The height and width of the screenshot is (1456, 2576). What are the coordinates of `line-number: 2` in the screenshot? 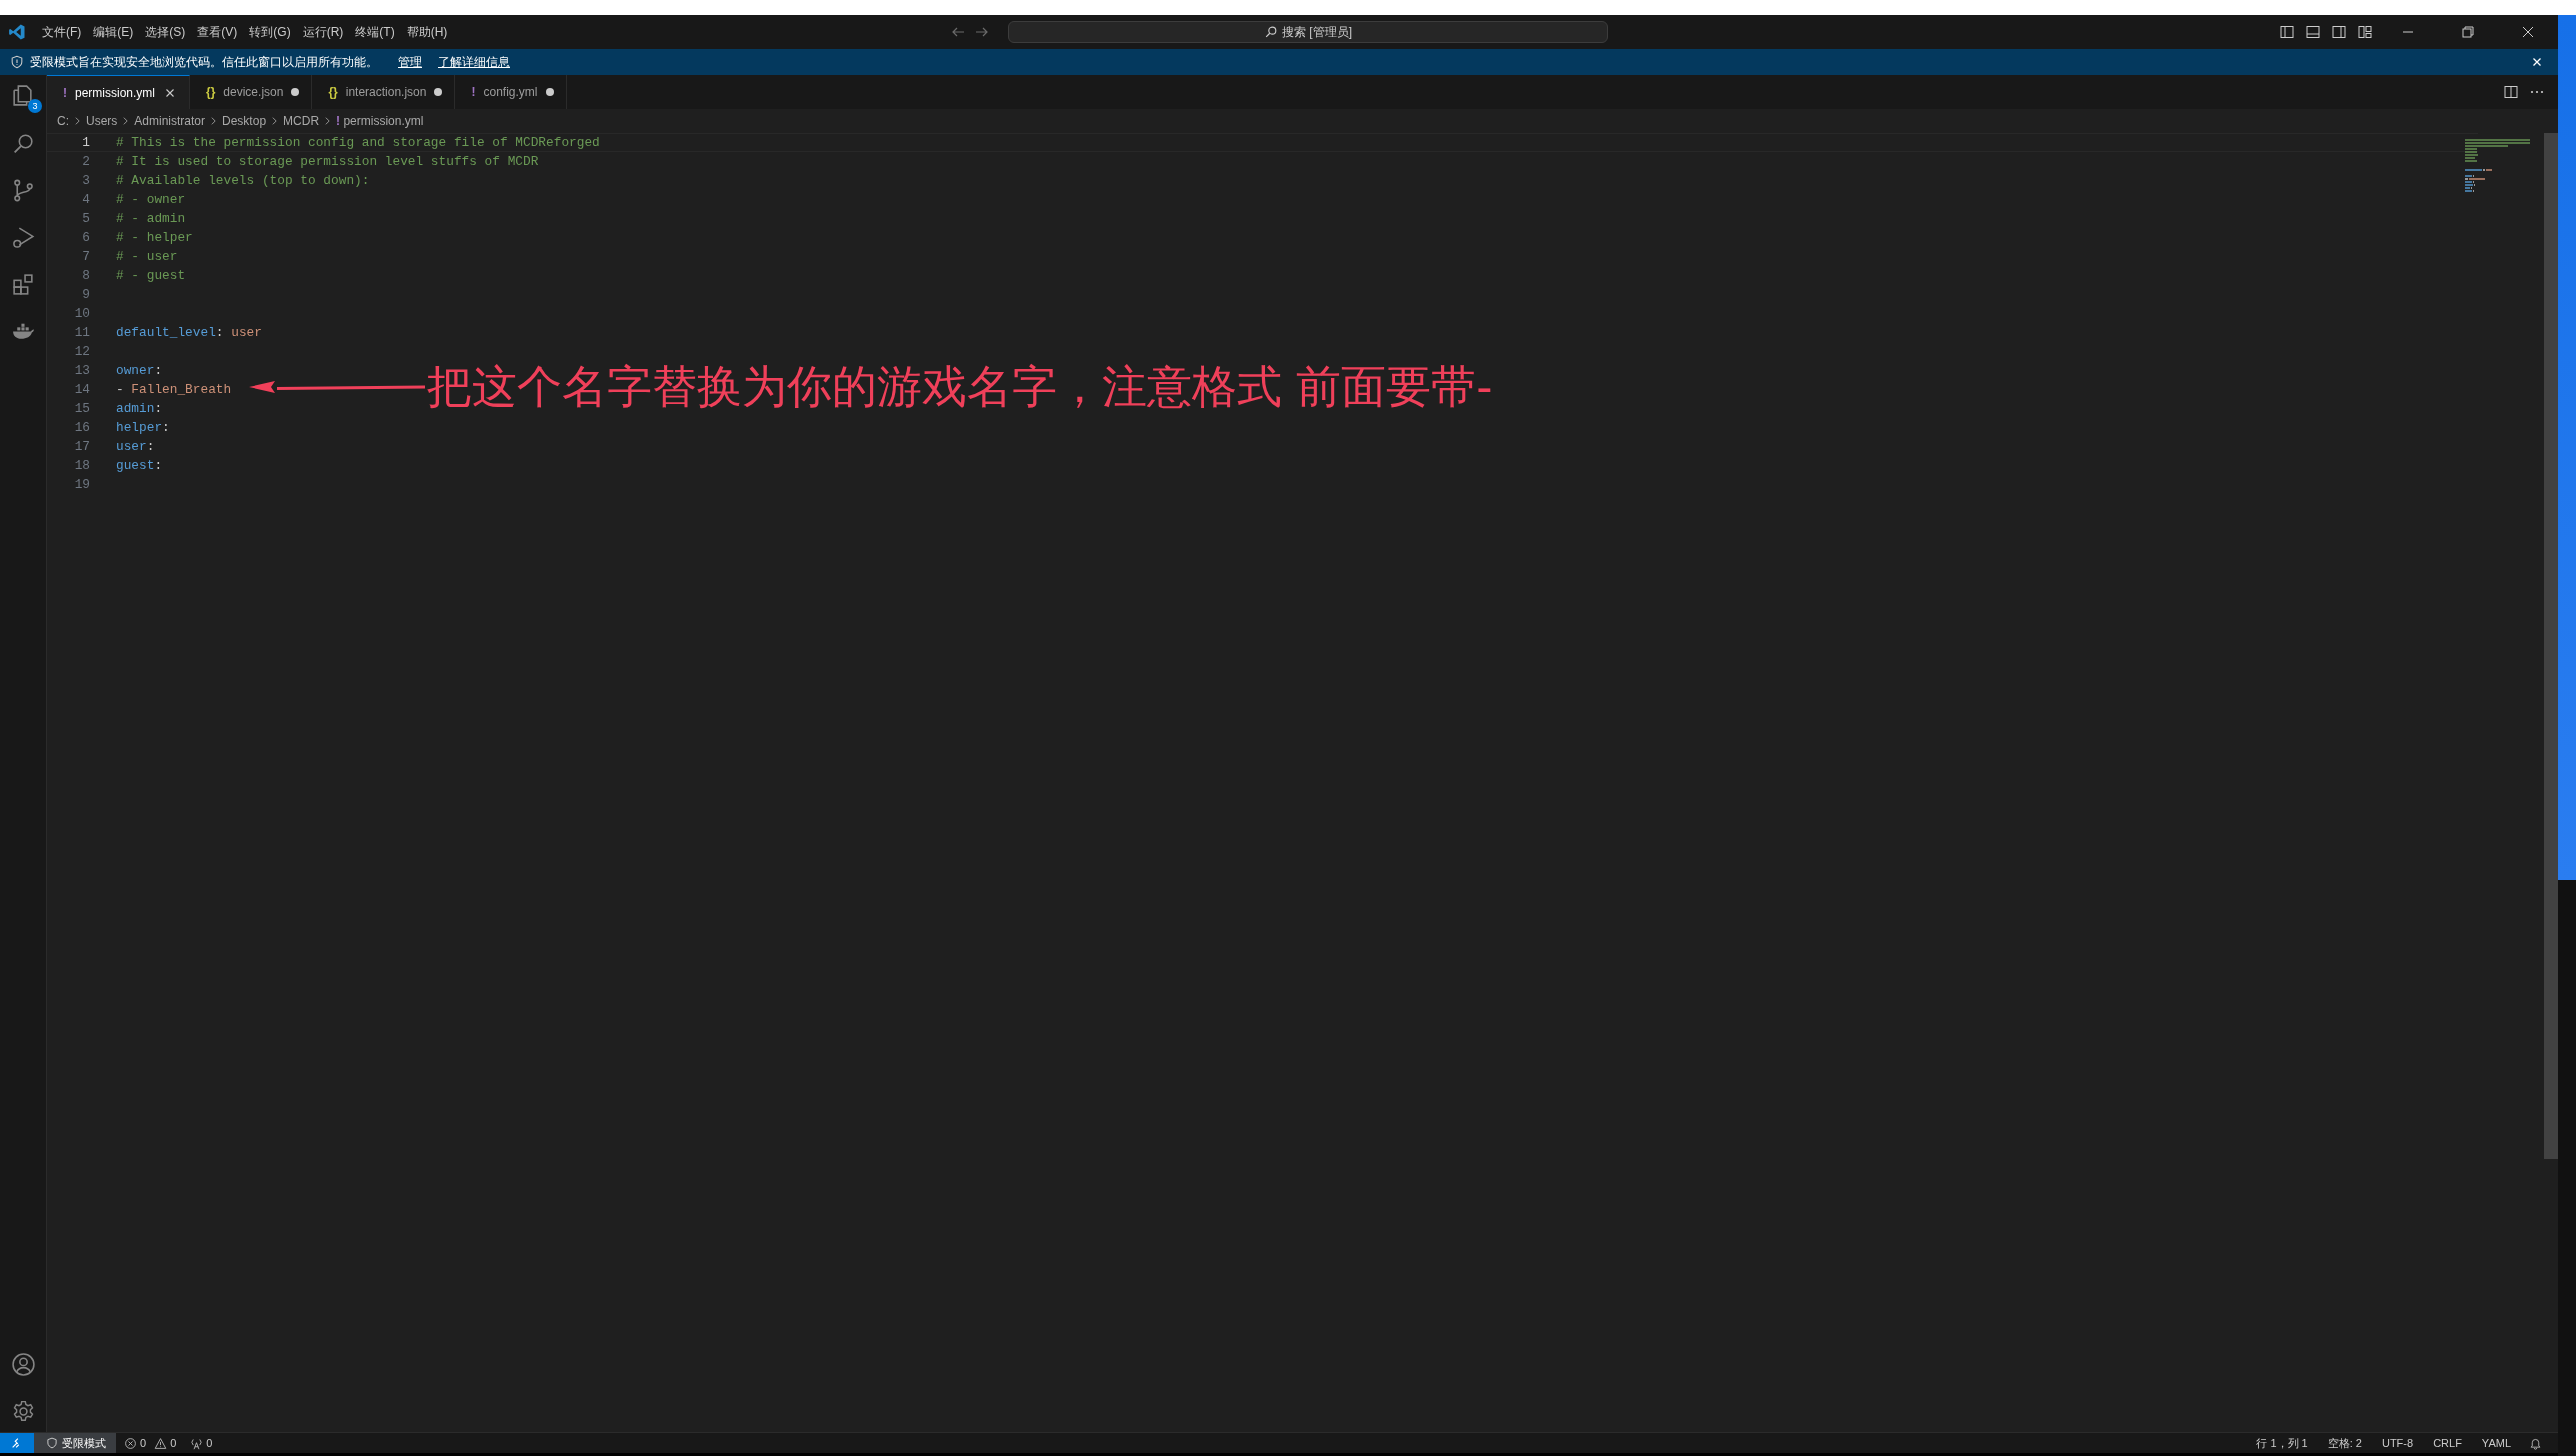 It's located at (86, 161).